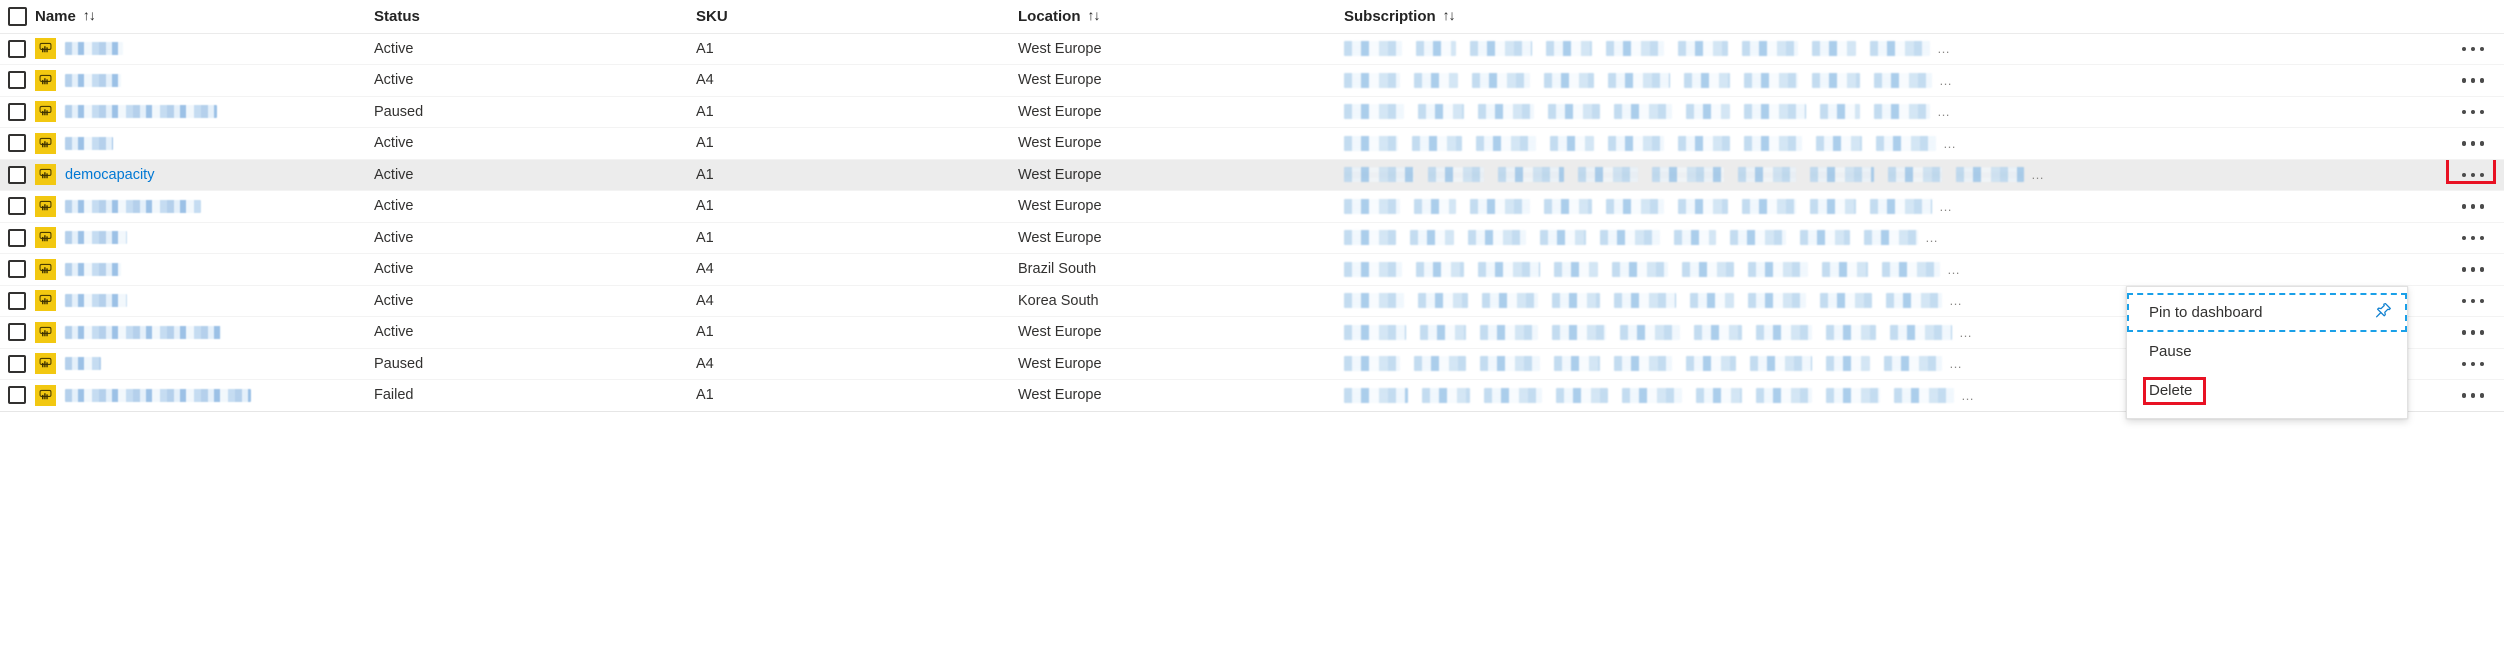 The width and height of the screenshot is (2504, 665). I want to click on column-header-location: Location ↑↓, so click(1179, 17).